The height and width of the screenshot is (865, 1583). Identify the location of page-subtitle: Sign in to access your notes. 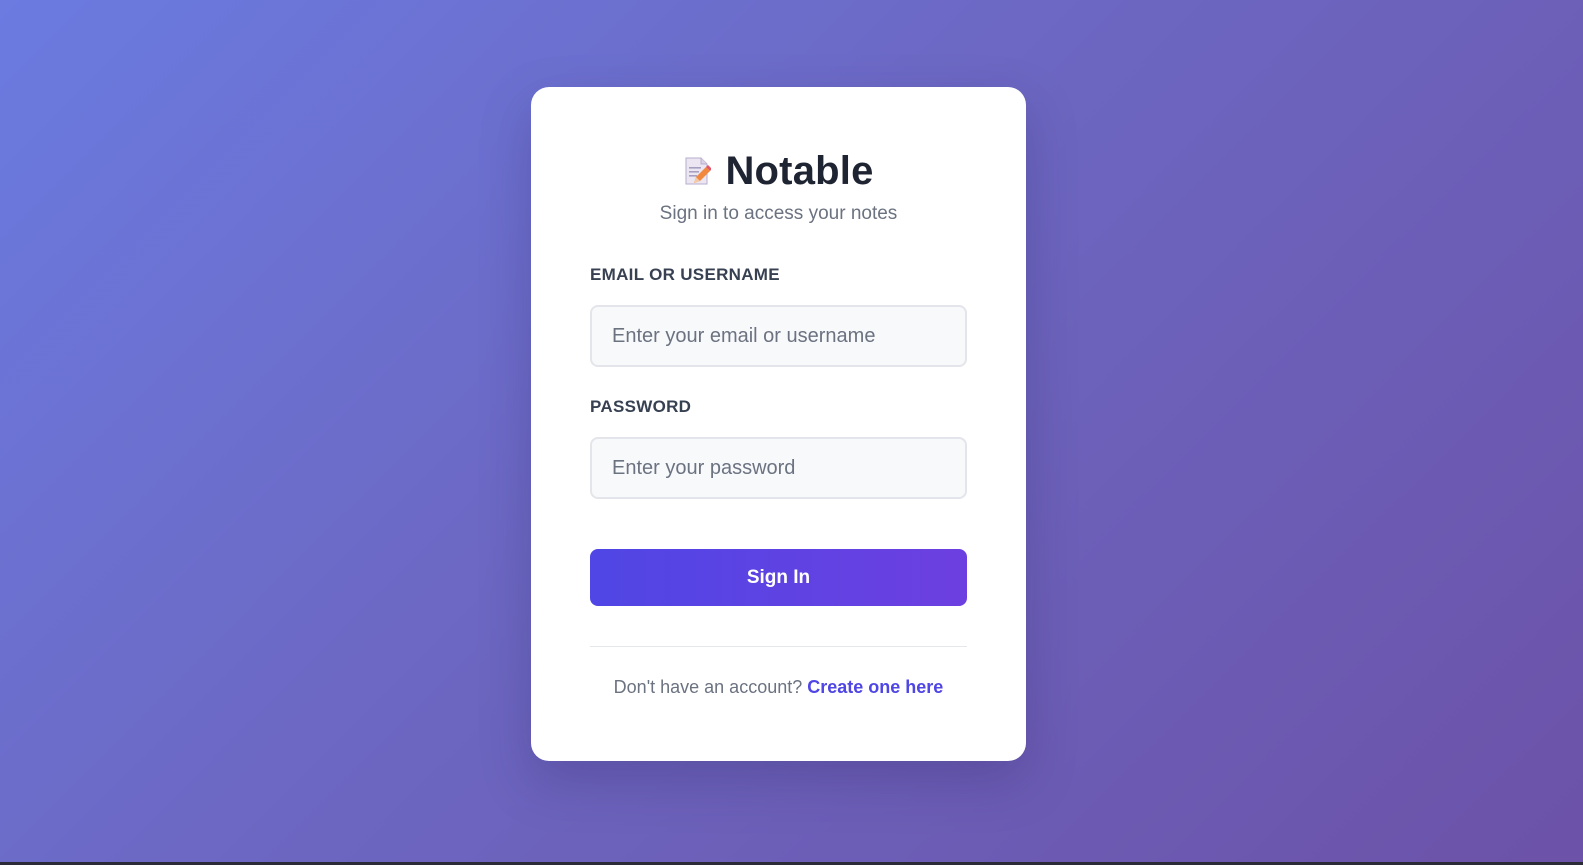
(778, 213).